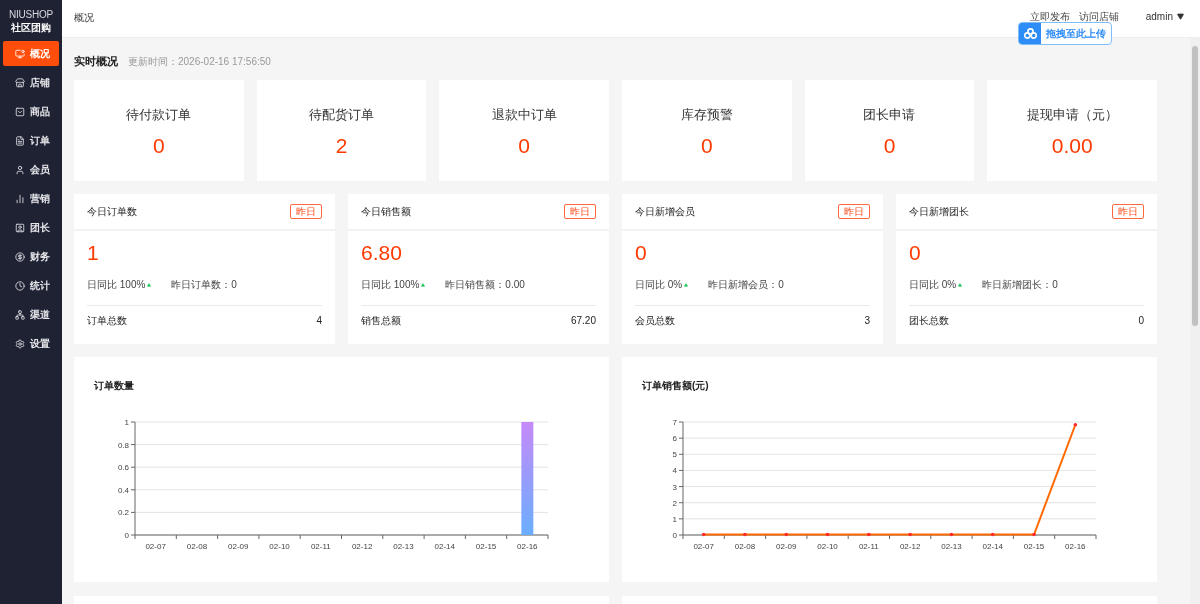 The image size is (1200, 604). I want to click on total-value: 4, so click(319, 320).